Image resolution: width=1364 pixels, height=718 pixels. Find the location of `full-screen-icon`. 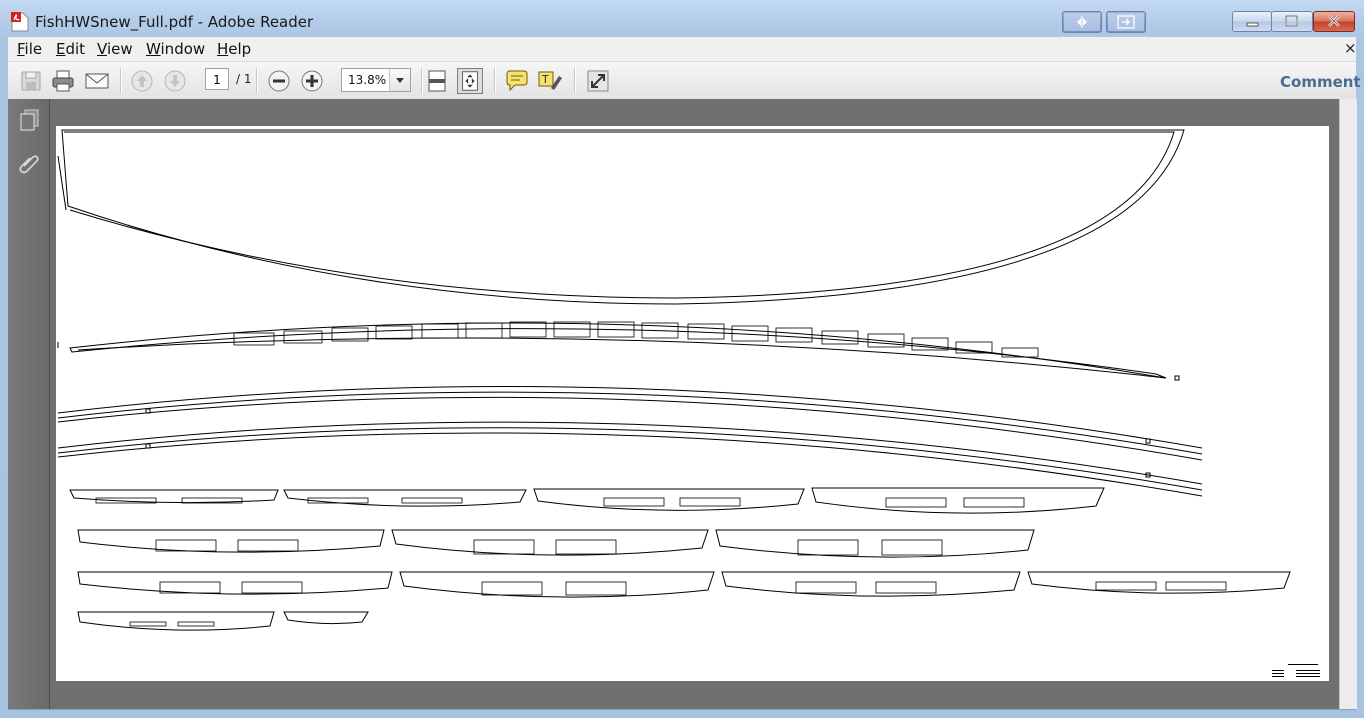

full-screen-icon is located at coordinates (1126, 22).